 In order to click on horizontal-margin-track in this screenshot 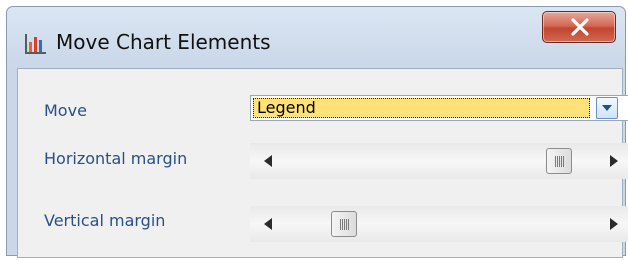, I will do `click(440, 161)`.